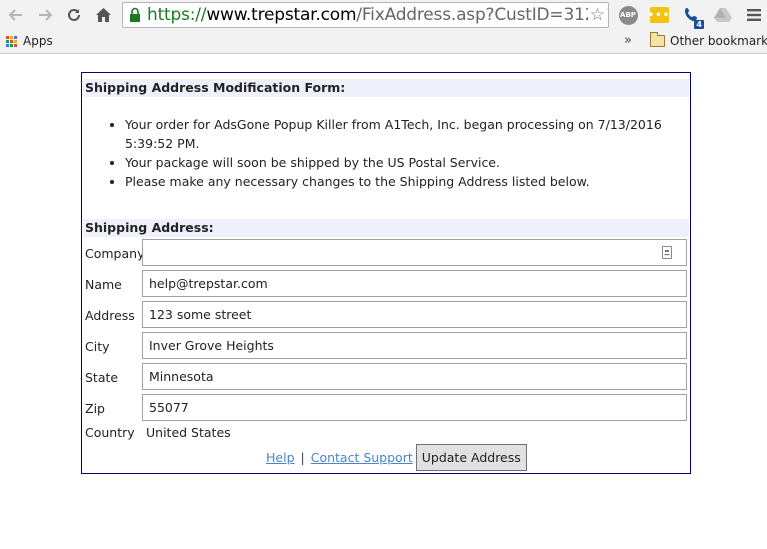 The width and height of the screenshot is (767, 549). What do you see at coordinates (414, 283) in the screenshot?
I see `name-field: help@trepstar.com` at bounding box center [414, 283].